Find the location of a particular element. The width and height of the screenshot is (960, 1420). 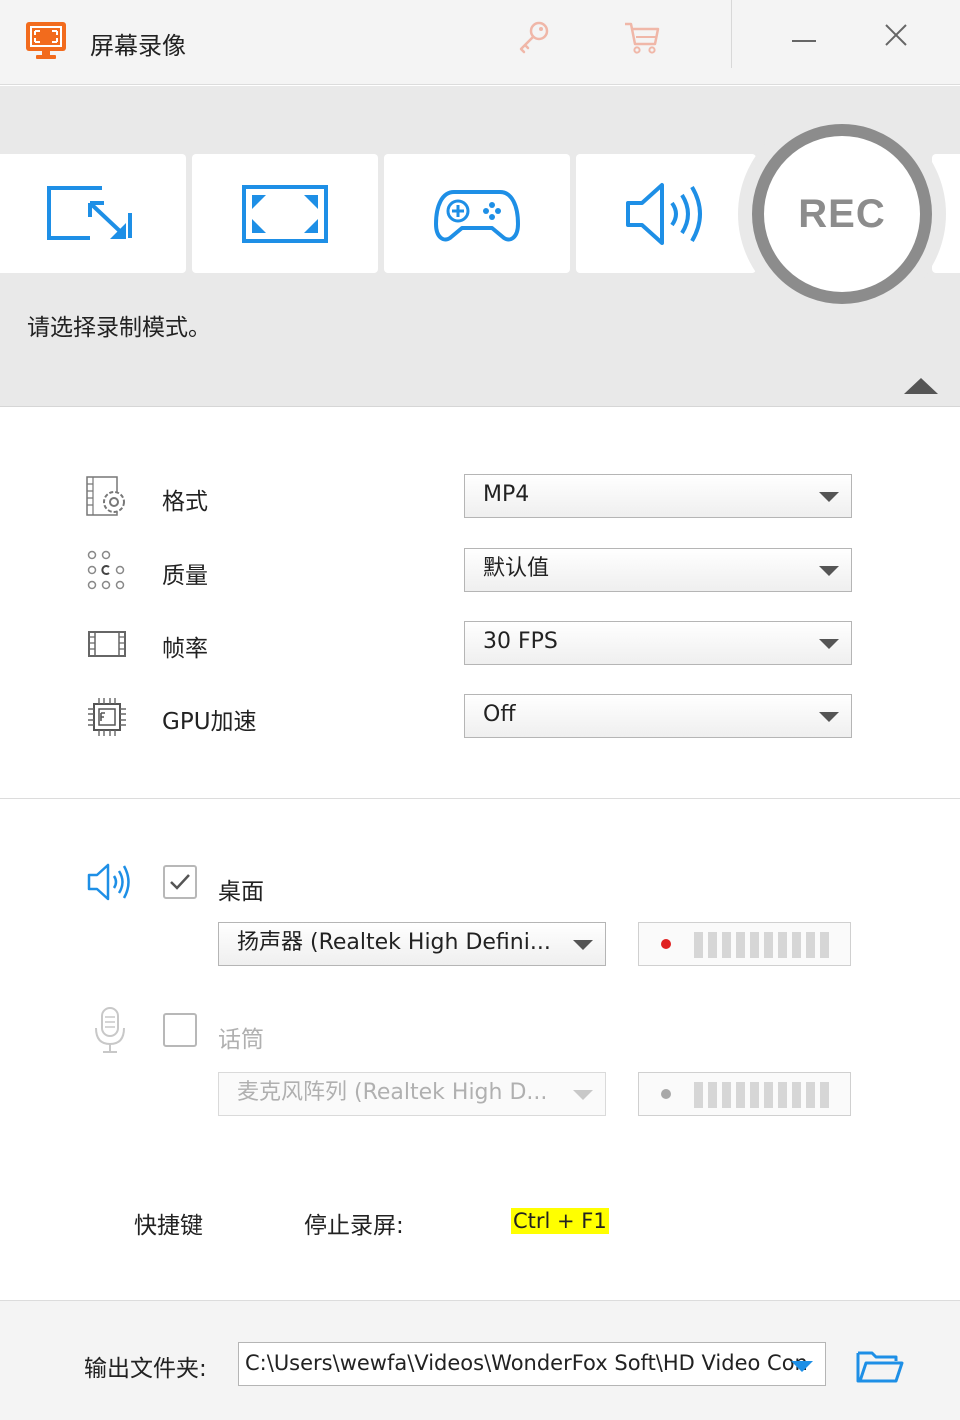

title-bar: 屏幕录像 is located at coordinates (480, 42).